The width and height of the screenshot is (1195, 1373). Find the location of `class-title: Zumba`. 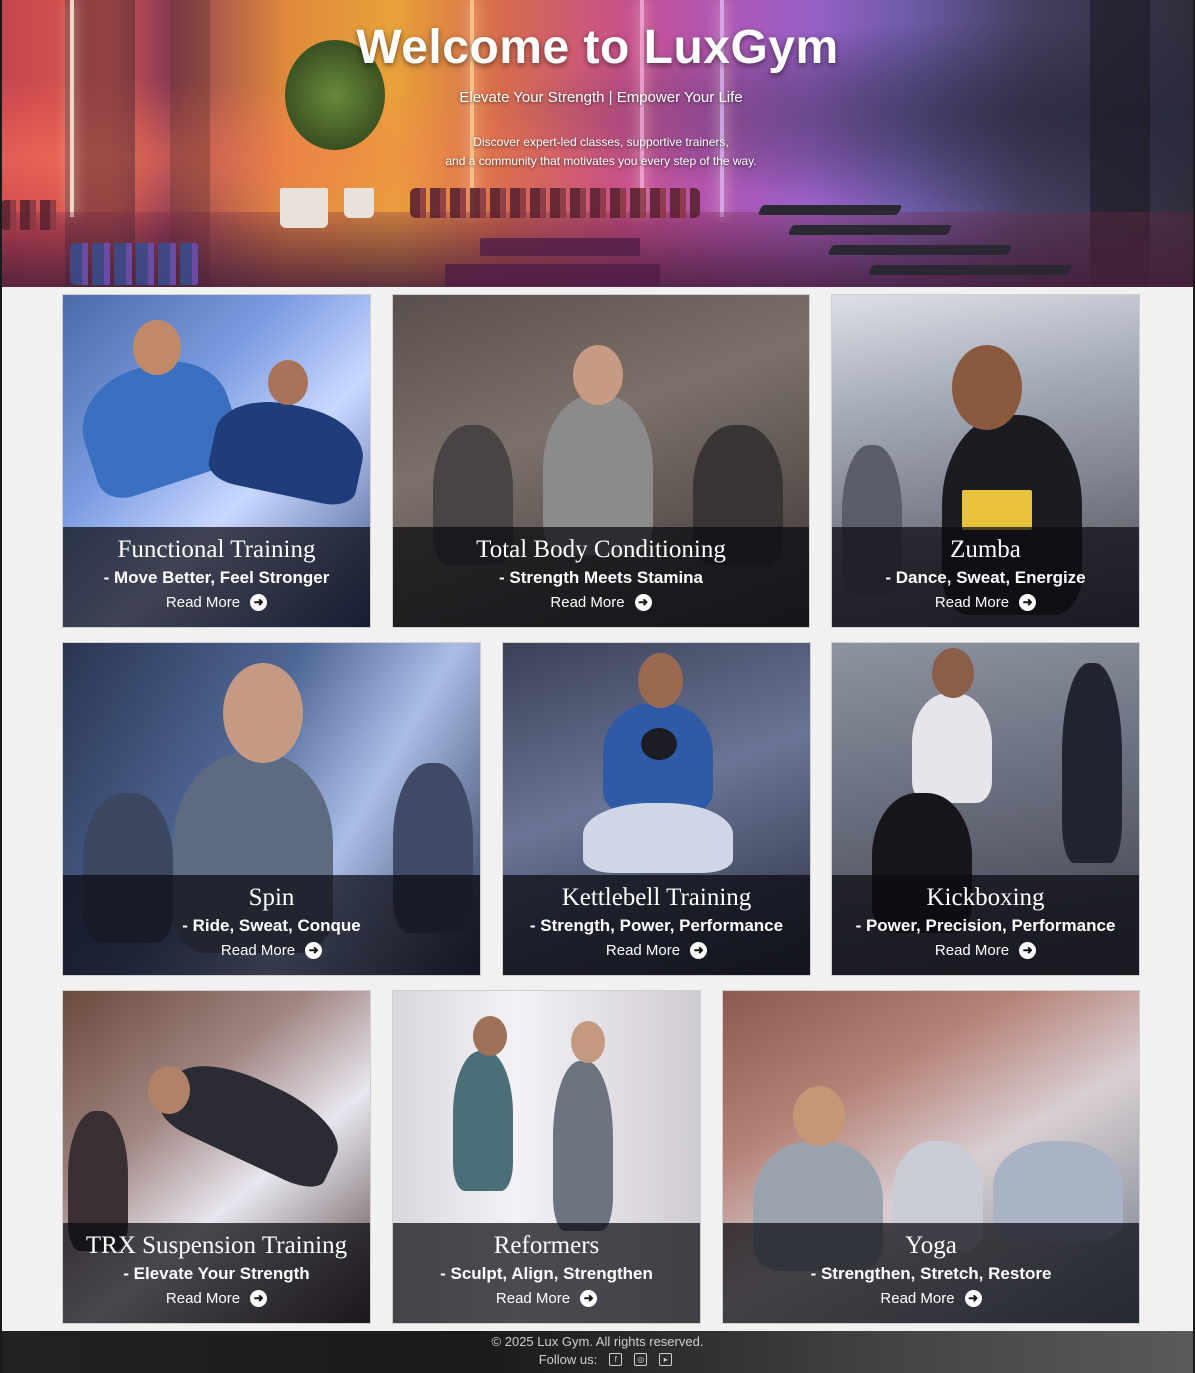

class-title: Zumba is located at coordinates (985, 549).